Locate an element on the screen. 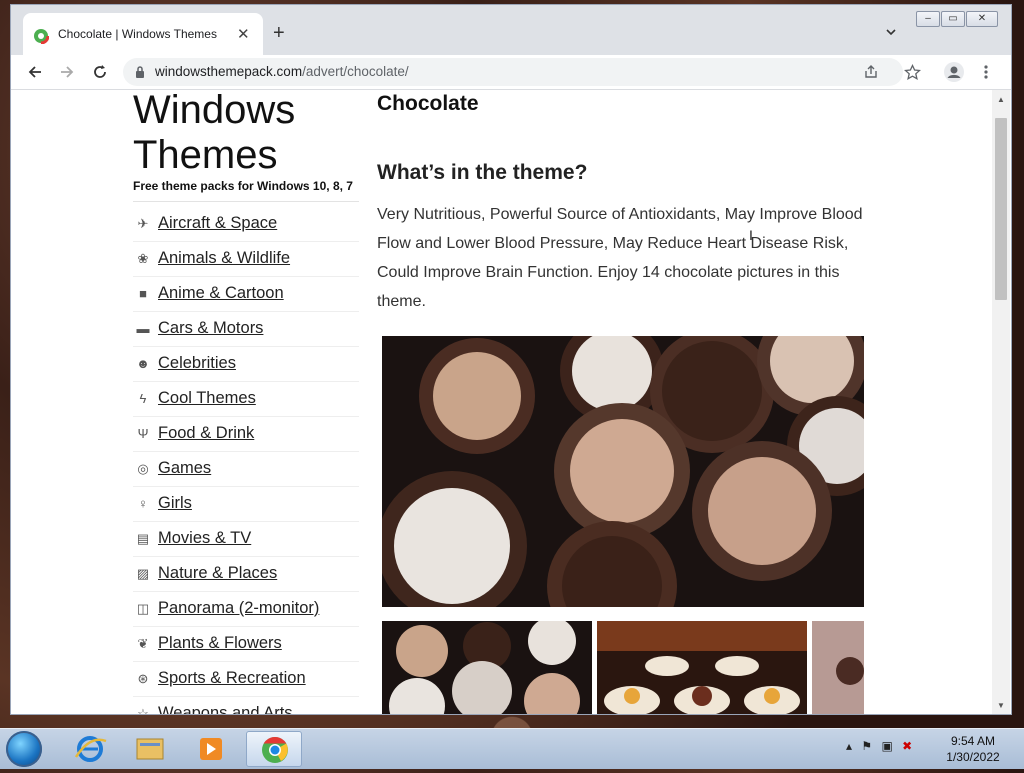  sidebar-category-link: Girls is located at coordinates (175, 503).